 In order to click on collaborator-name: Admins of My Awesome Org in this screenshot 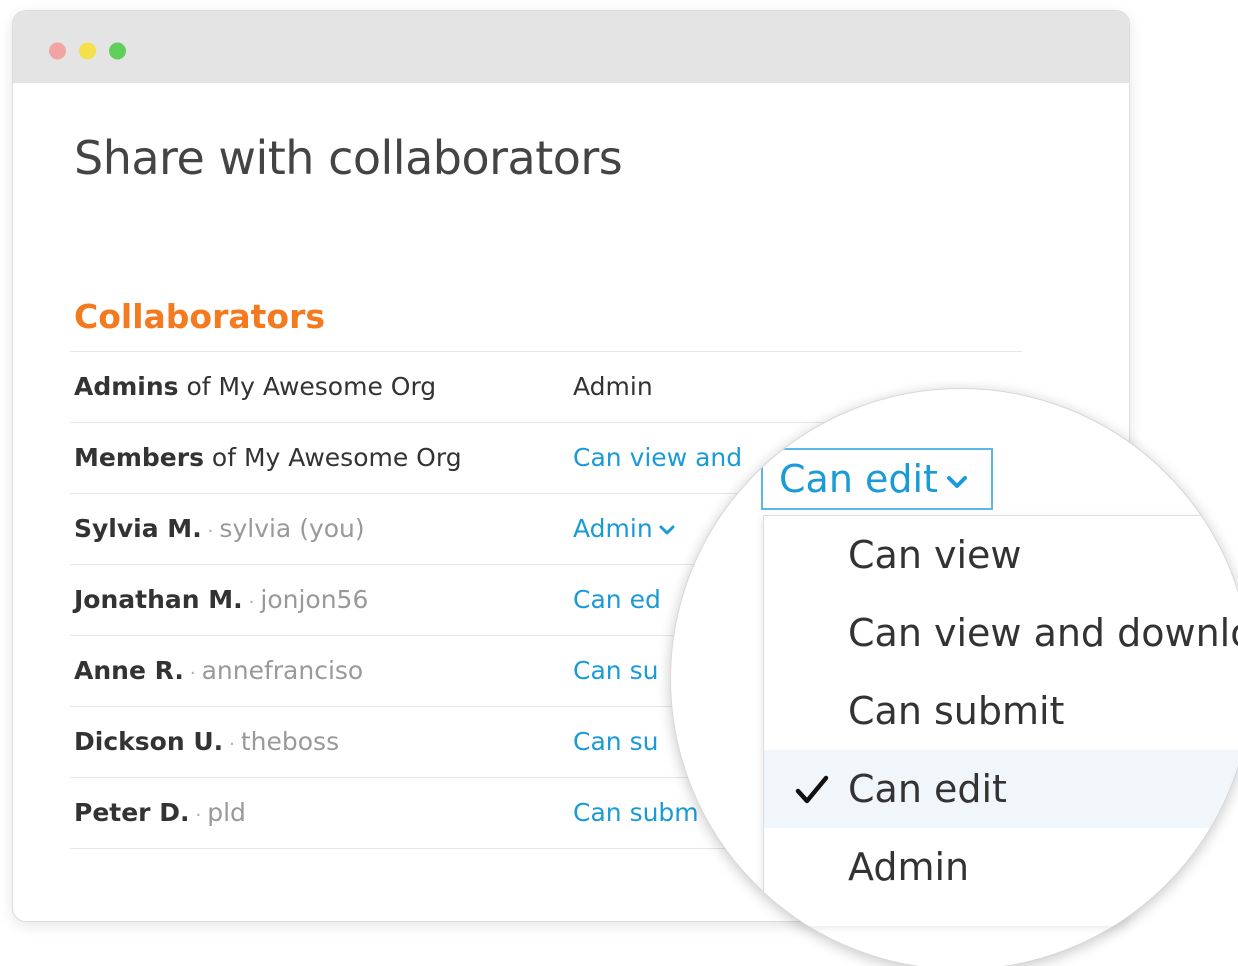, I will do `click(255, 387)`.